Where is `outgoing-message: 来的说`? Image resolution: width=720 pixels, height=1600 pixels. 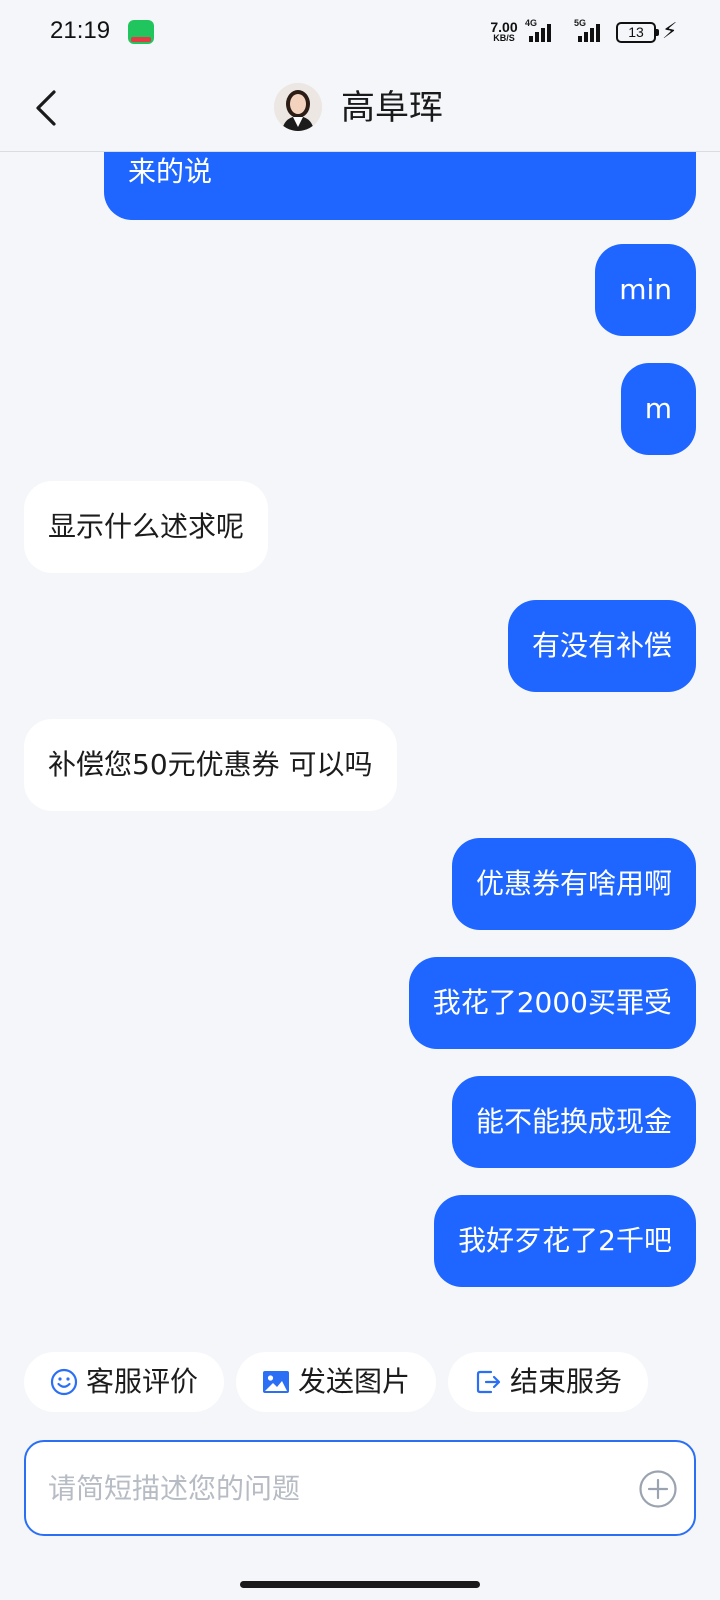
outgoing-message: 来的说 is located at coordinates (400, 186).